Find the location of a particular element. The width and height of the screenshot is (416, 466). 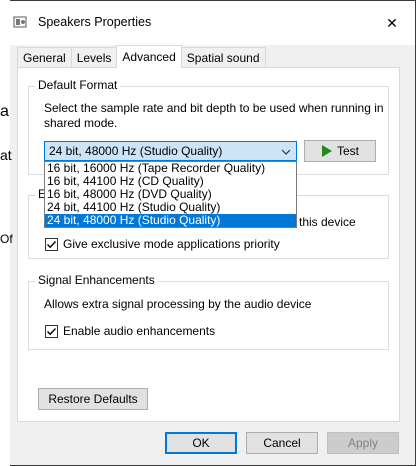

priority-checkbox is located at coordinates (51, 244).